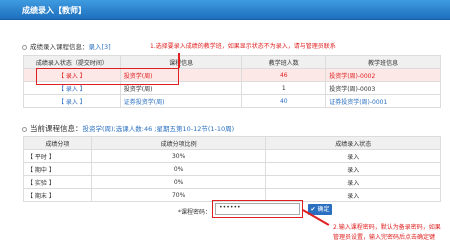 This screenshot has height=252, width=450. What do you see at coordinates (66, 46) in the screenshot?
I see `course-section-heading: 成绩录入课程信息：录入[3]` at bounding box center [66, 46].